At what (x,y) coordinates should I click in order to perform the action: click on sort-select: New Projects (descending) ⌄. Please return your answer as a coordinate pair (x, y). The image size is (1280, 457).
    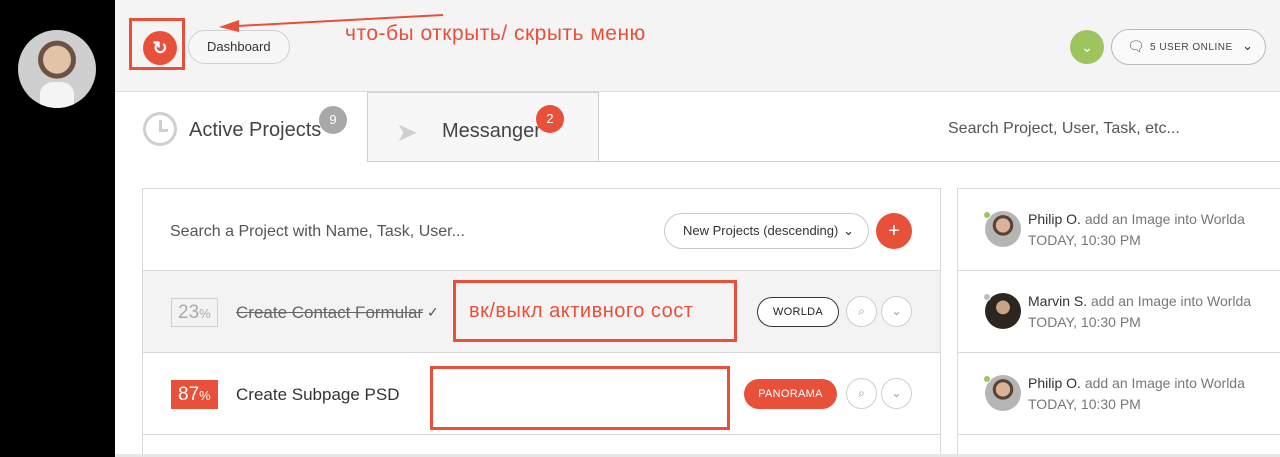
    Looking at the image, I should click on (766, 231).